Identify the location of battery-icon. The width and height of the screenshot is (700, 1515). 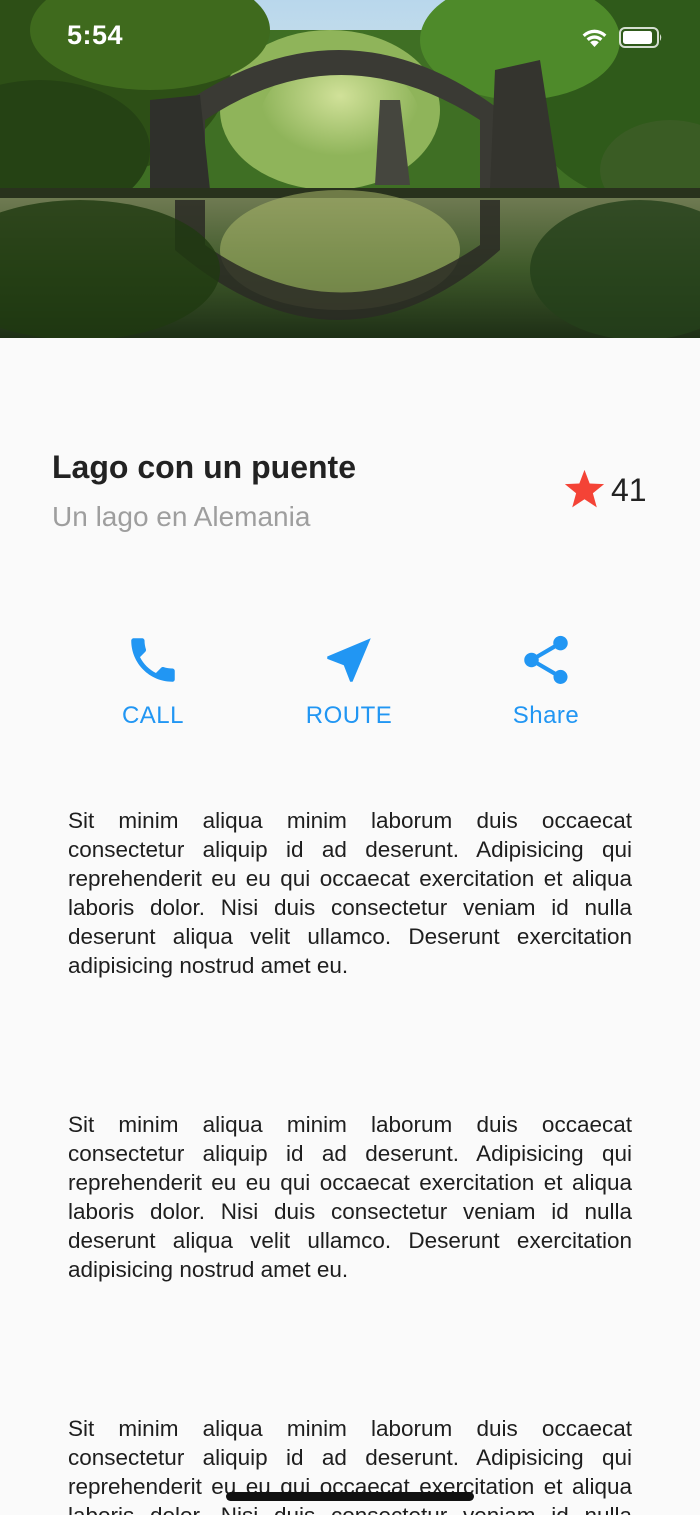
(640, 37).